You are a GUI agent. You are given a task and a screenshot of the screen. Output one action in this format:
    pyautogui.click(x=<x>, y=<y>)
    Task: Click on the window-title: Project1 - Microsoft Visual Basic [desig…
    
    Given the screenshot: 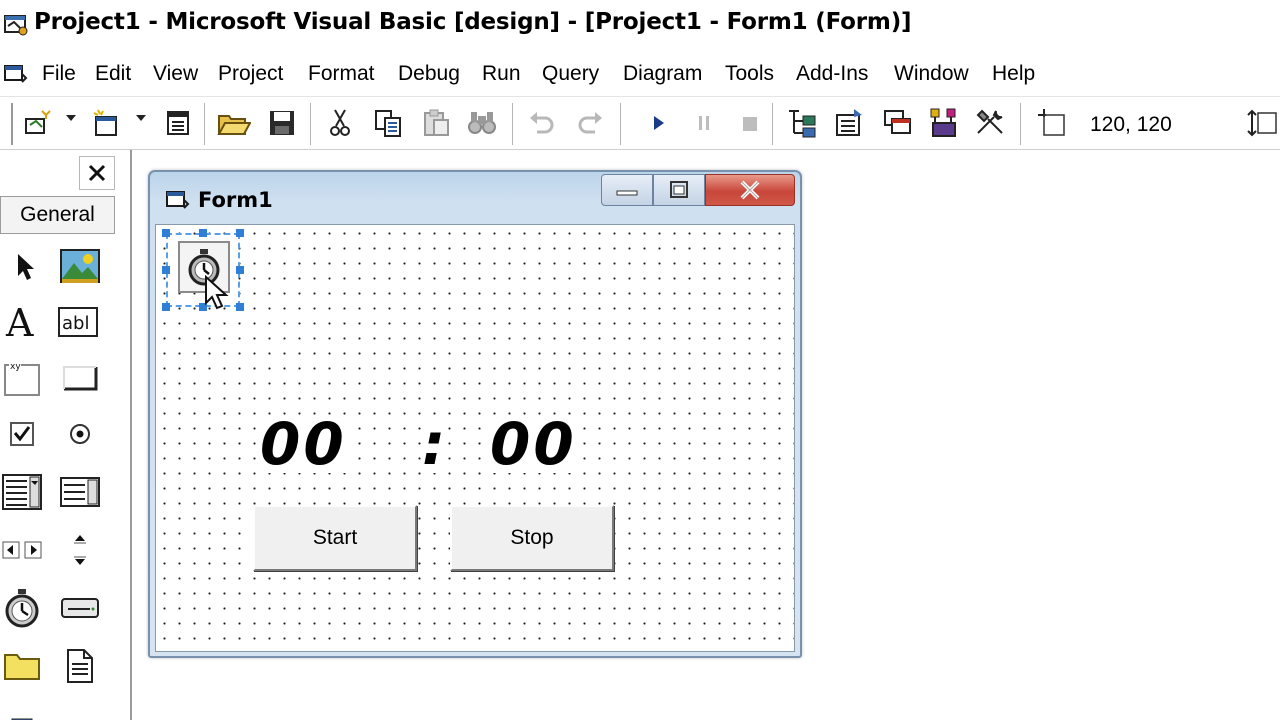 What is the action you would take?
    pyautogui.click(x=473, y=22)
    